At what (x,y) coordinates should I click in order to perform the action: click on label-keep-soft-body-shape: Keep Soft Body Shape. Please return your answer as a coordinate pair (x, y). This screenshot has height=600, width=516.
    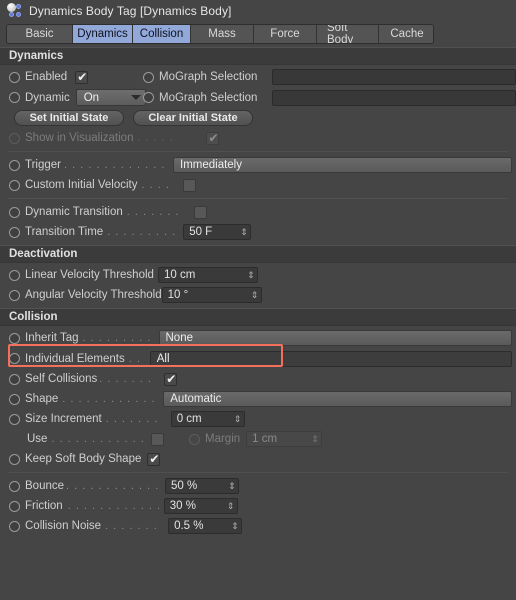
    Looking at the image, I should click on (83, 459).